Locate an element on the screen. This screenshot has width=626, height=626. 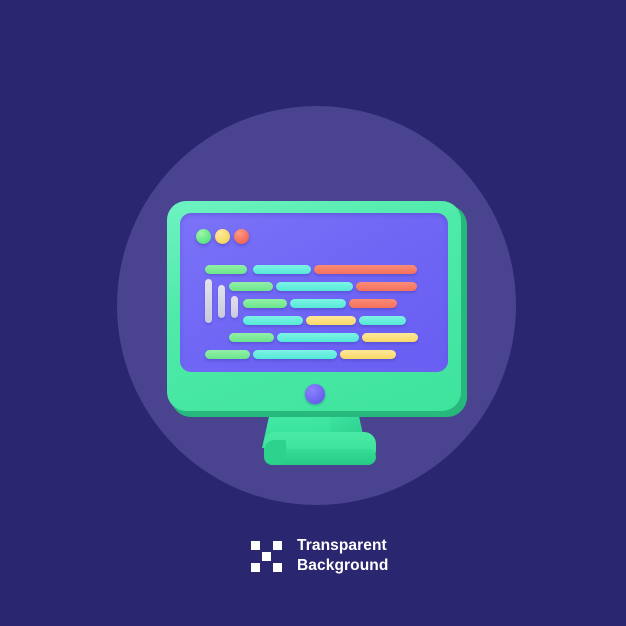
footer-line-2: Background is located at coordinates (343, 566).